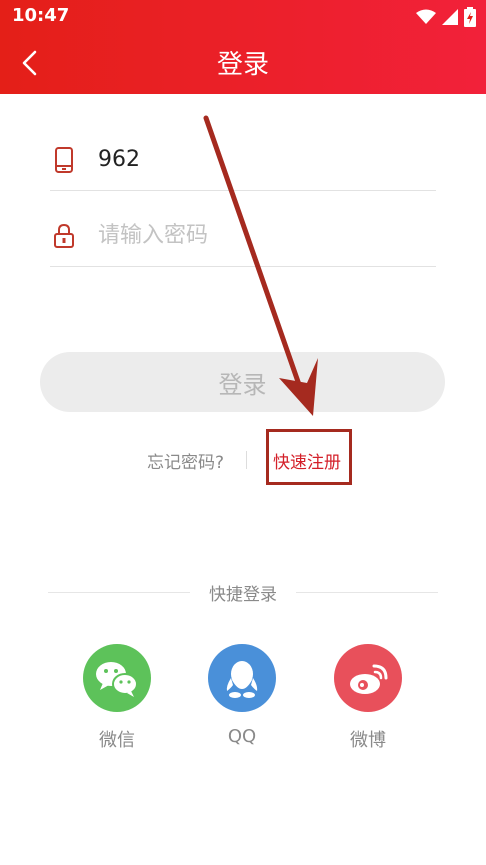  I want to click on status-bar: 10:47, so click(243, 16).